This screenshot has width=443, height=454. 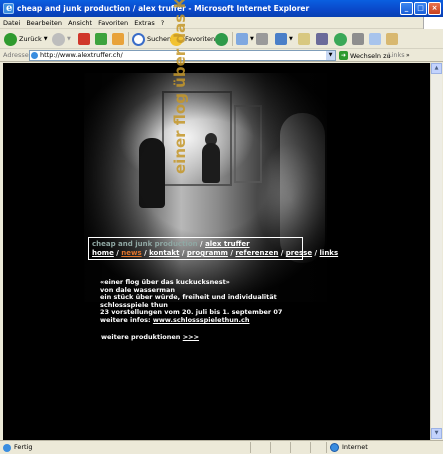 I want to click on nav-news: news, so click(x=131, y=253).